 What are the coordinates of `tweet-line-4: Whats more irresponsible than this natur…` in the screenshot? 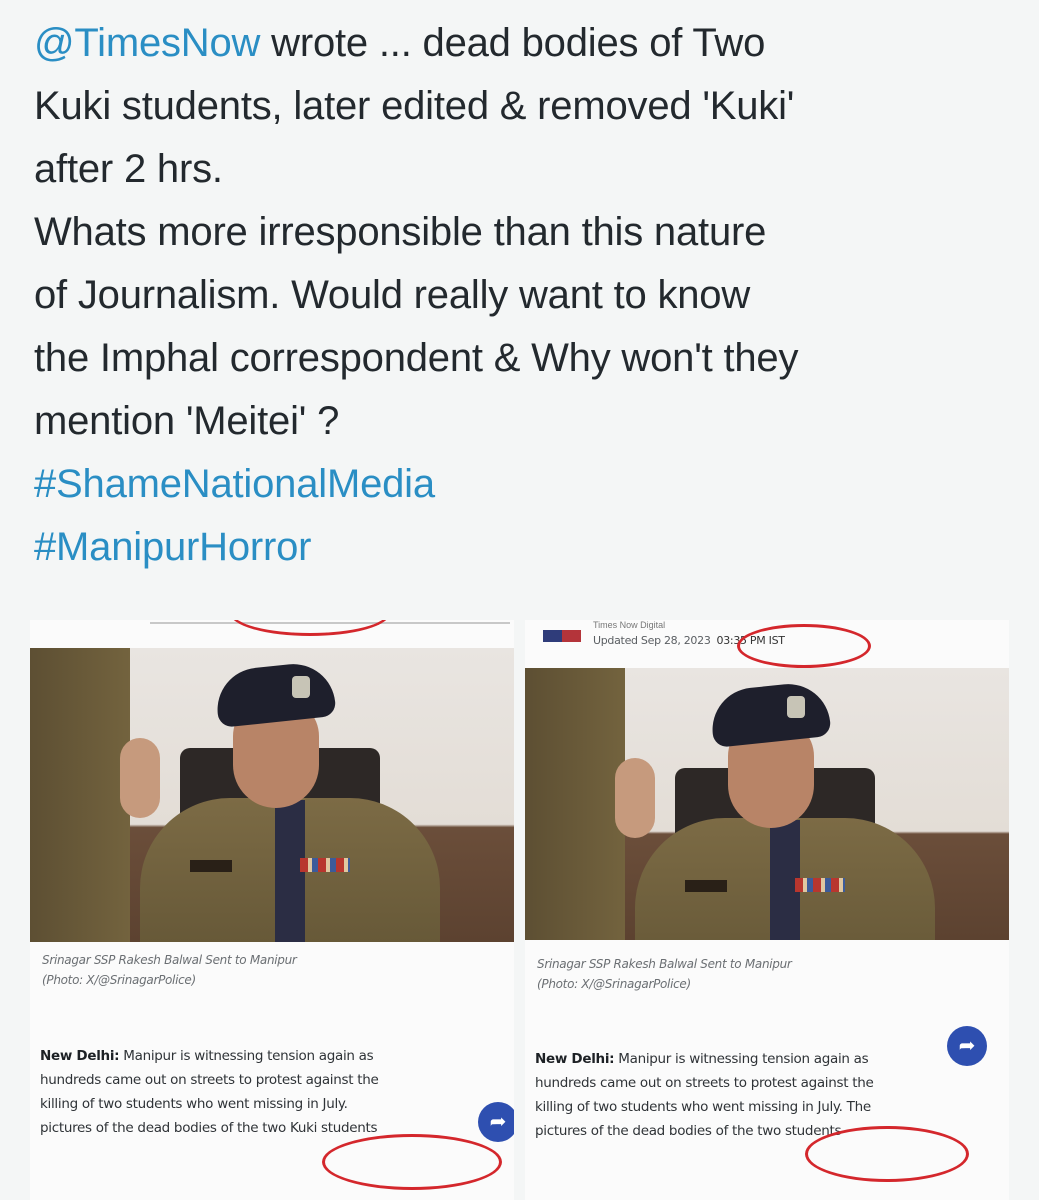 It's located at (400, 232).